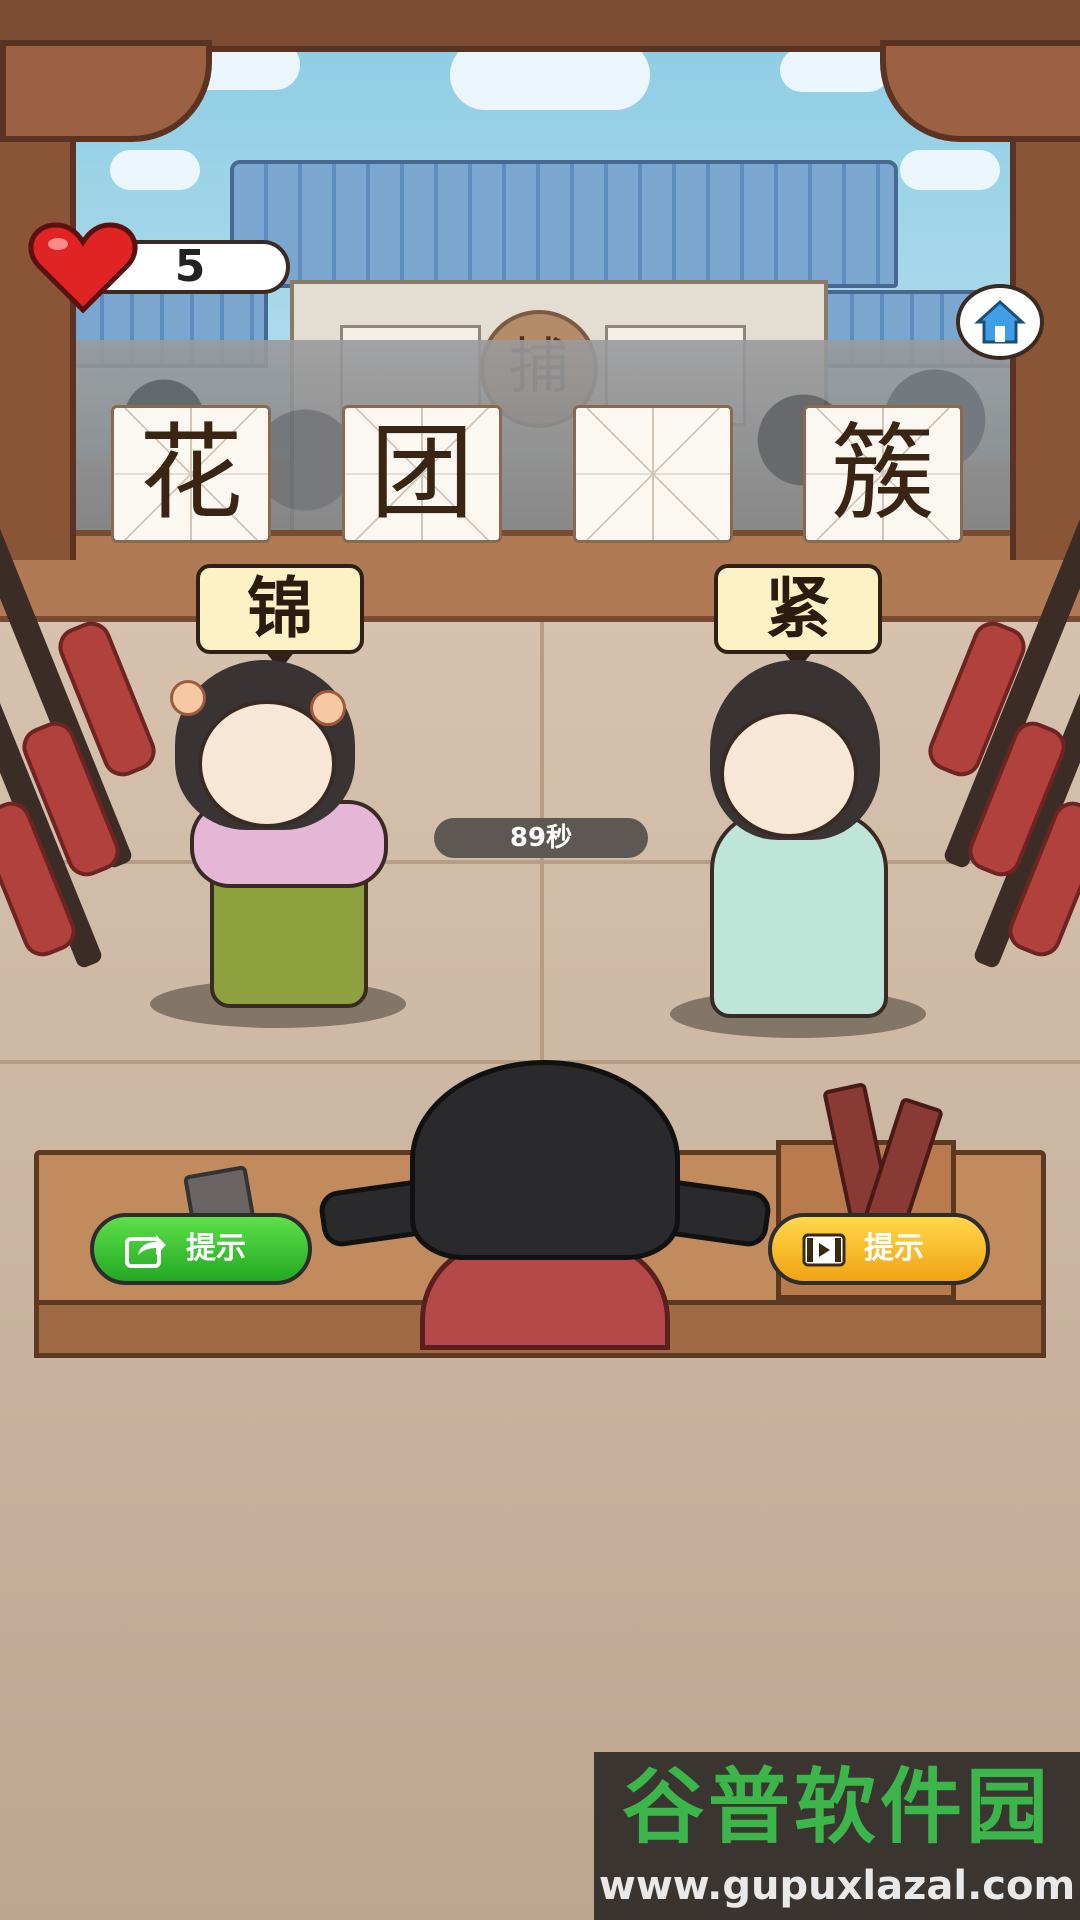  Describe the element at coordinates (83, 268) in the screenshot. I see `heart-icon` at that location.